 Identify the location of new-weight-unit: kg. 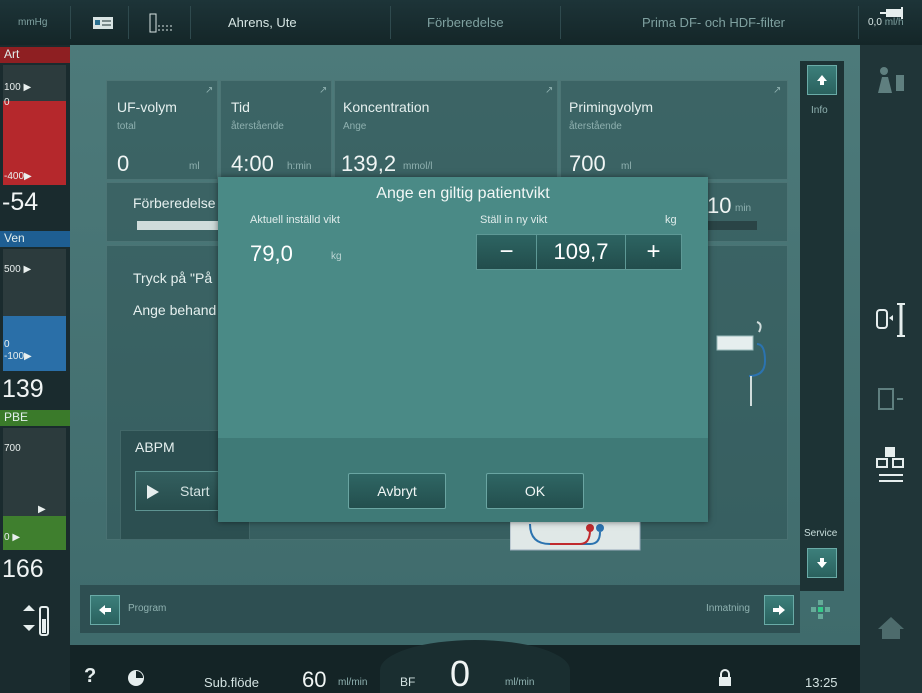
(671, 220).